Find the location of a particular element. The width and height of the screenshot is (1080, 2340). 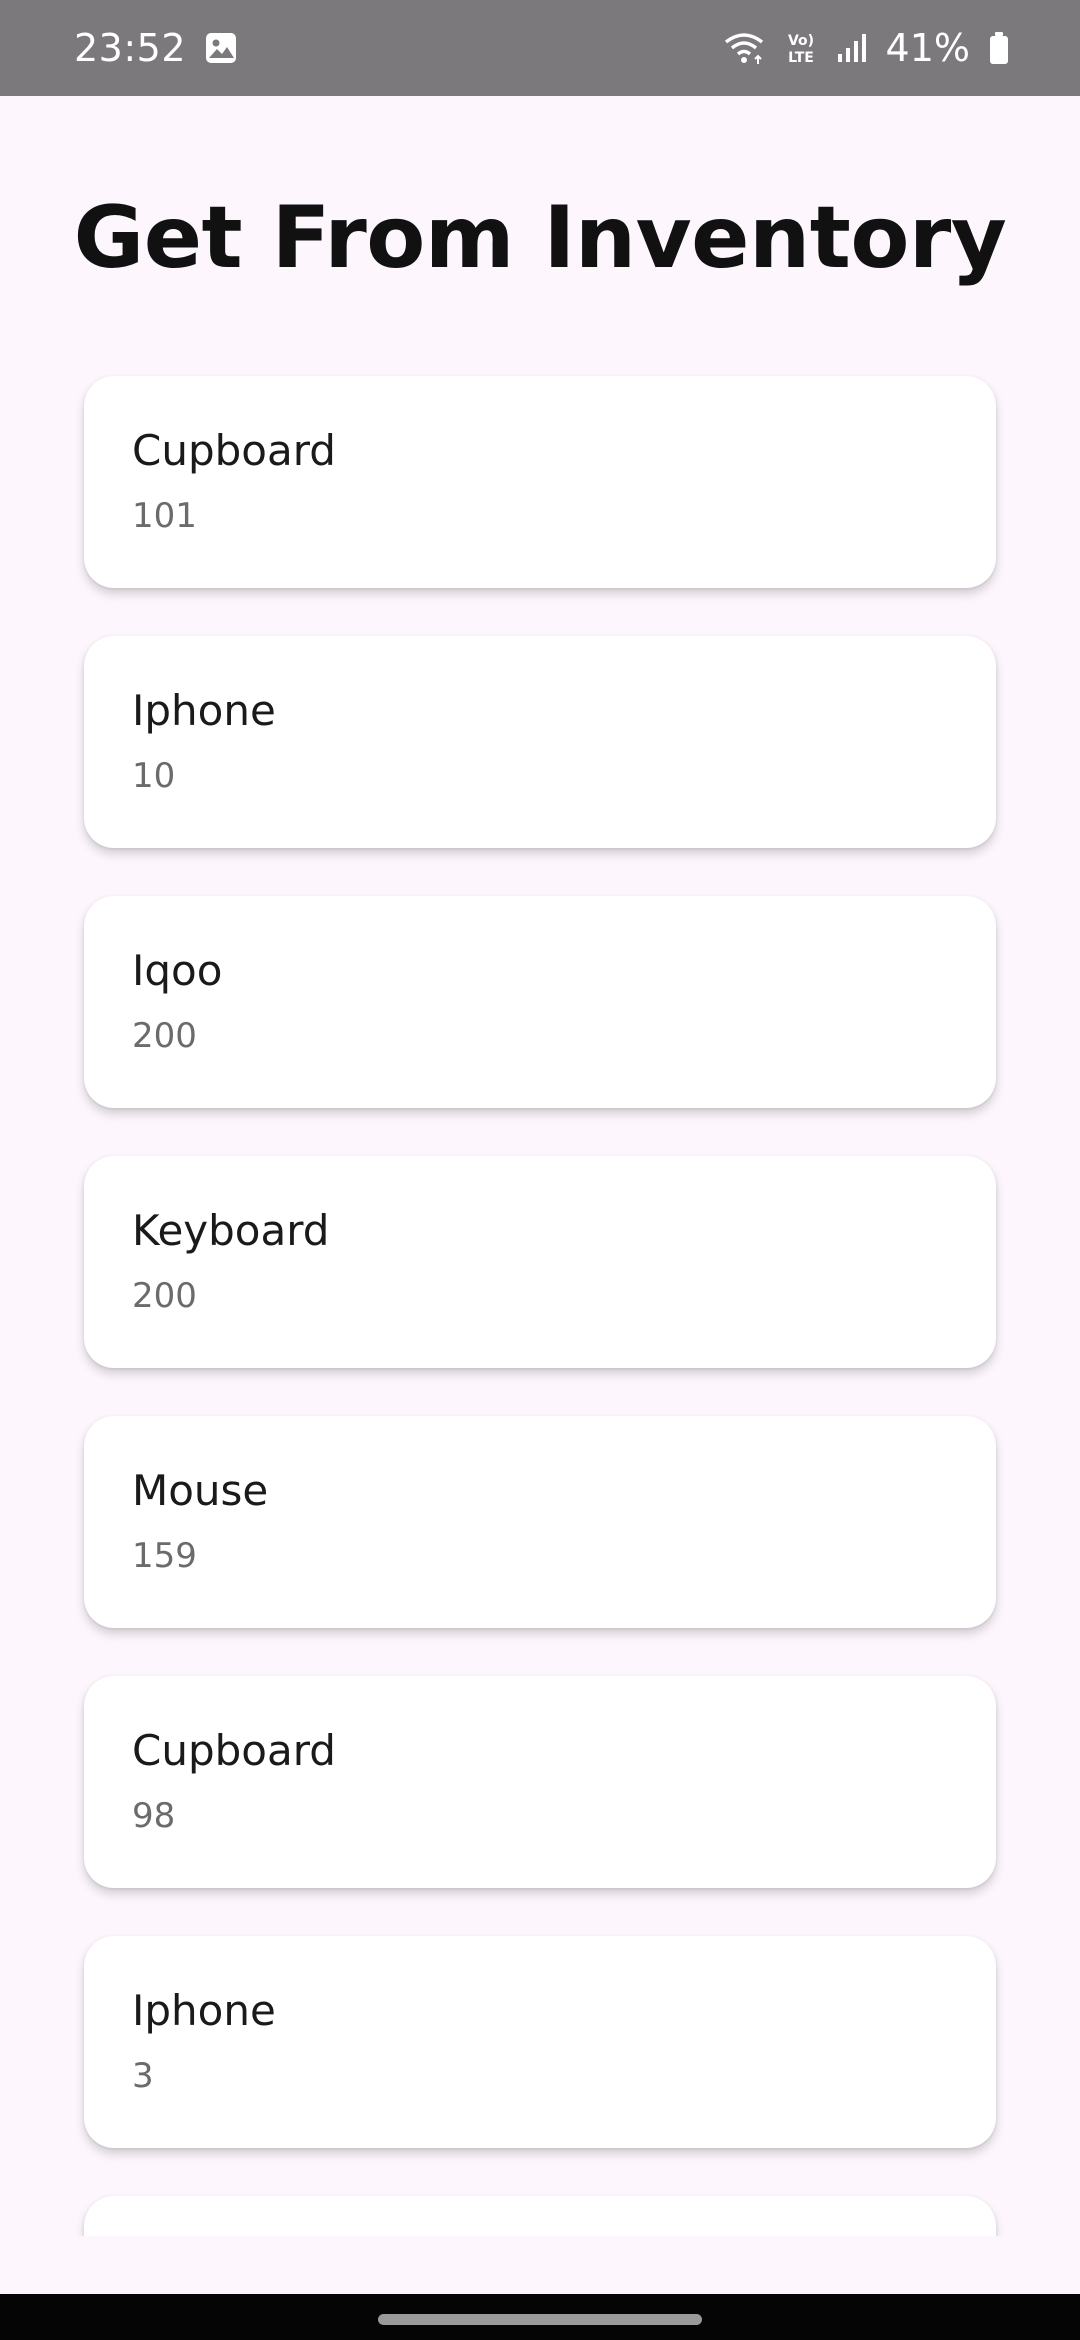

volte-icon: Vo) LTE is located at coordinates (801, 48).